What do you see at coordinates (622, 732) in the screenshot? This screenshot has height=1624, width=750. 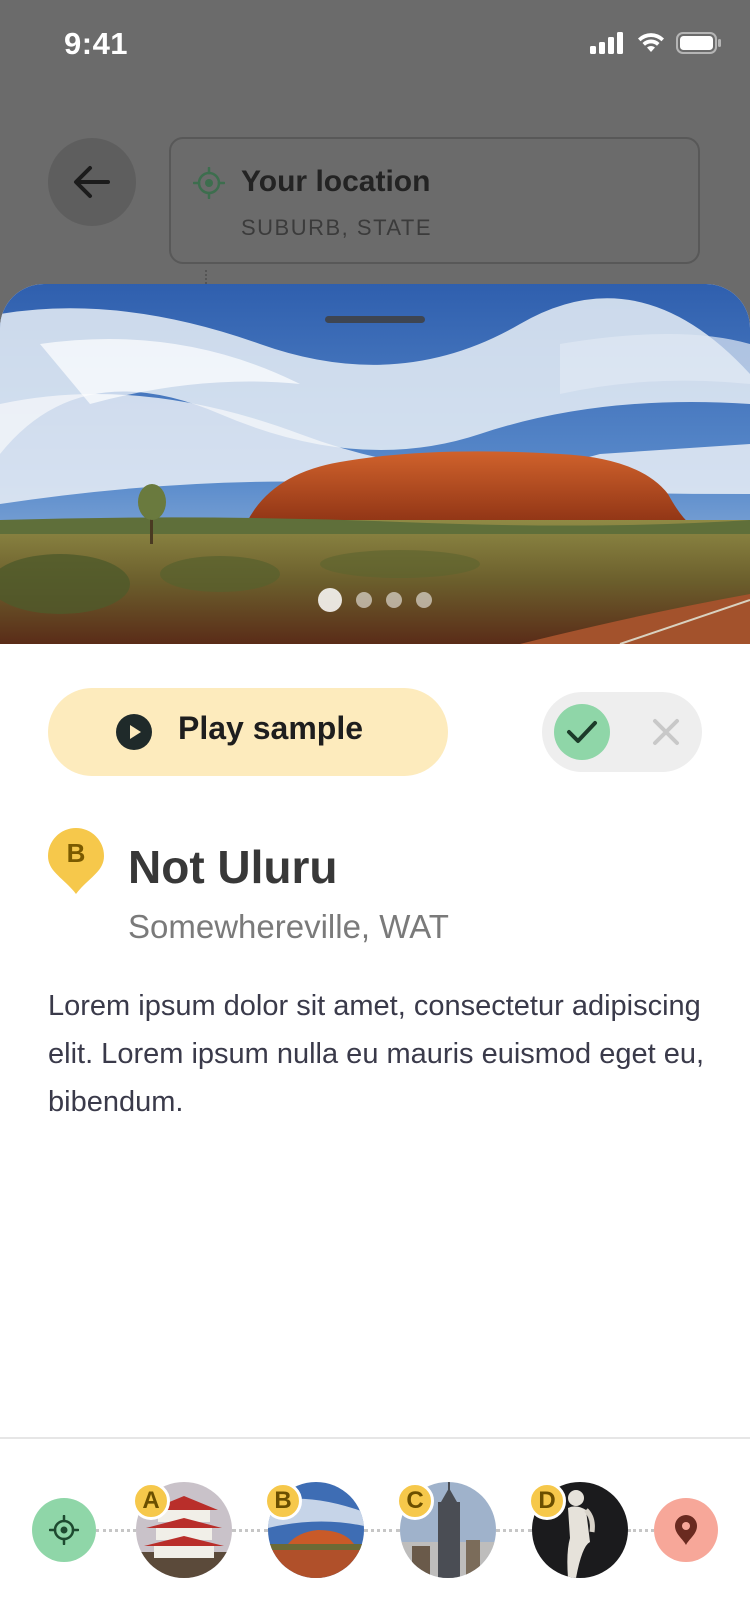 I see `accept-reject-toggle` at bounding box center [622, 732].